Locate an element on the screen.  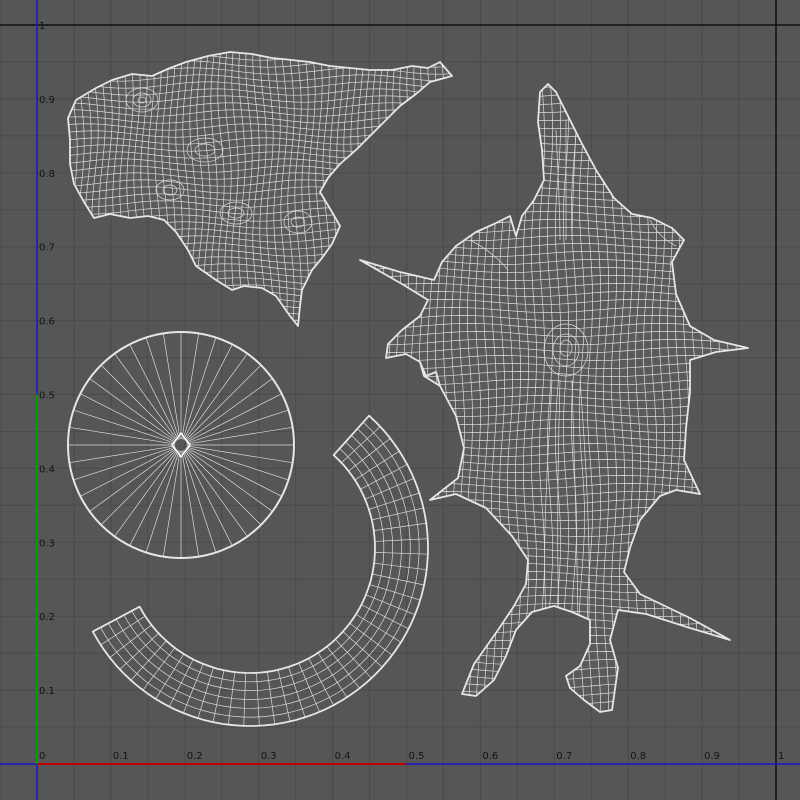
u-tick-label: 0.8 is located at coordinates (638, 756).